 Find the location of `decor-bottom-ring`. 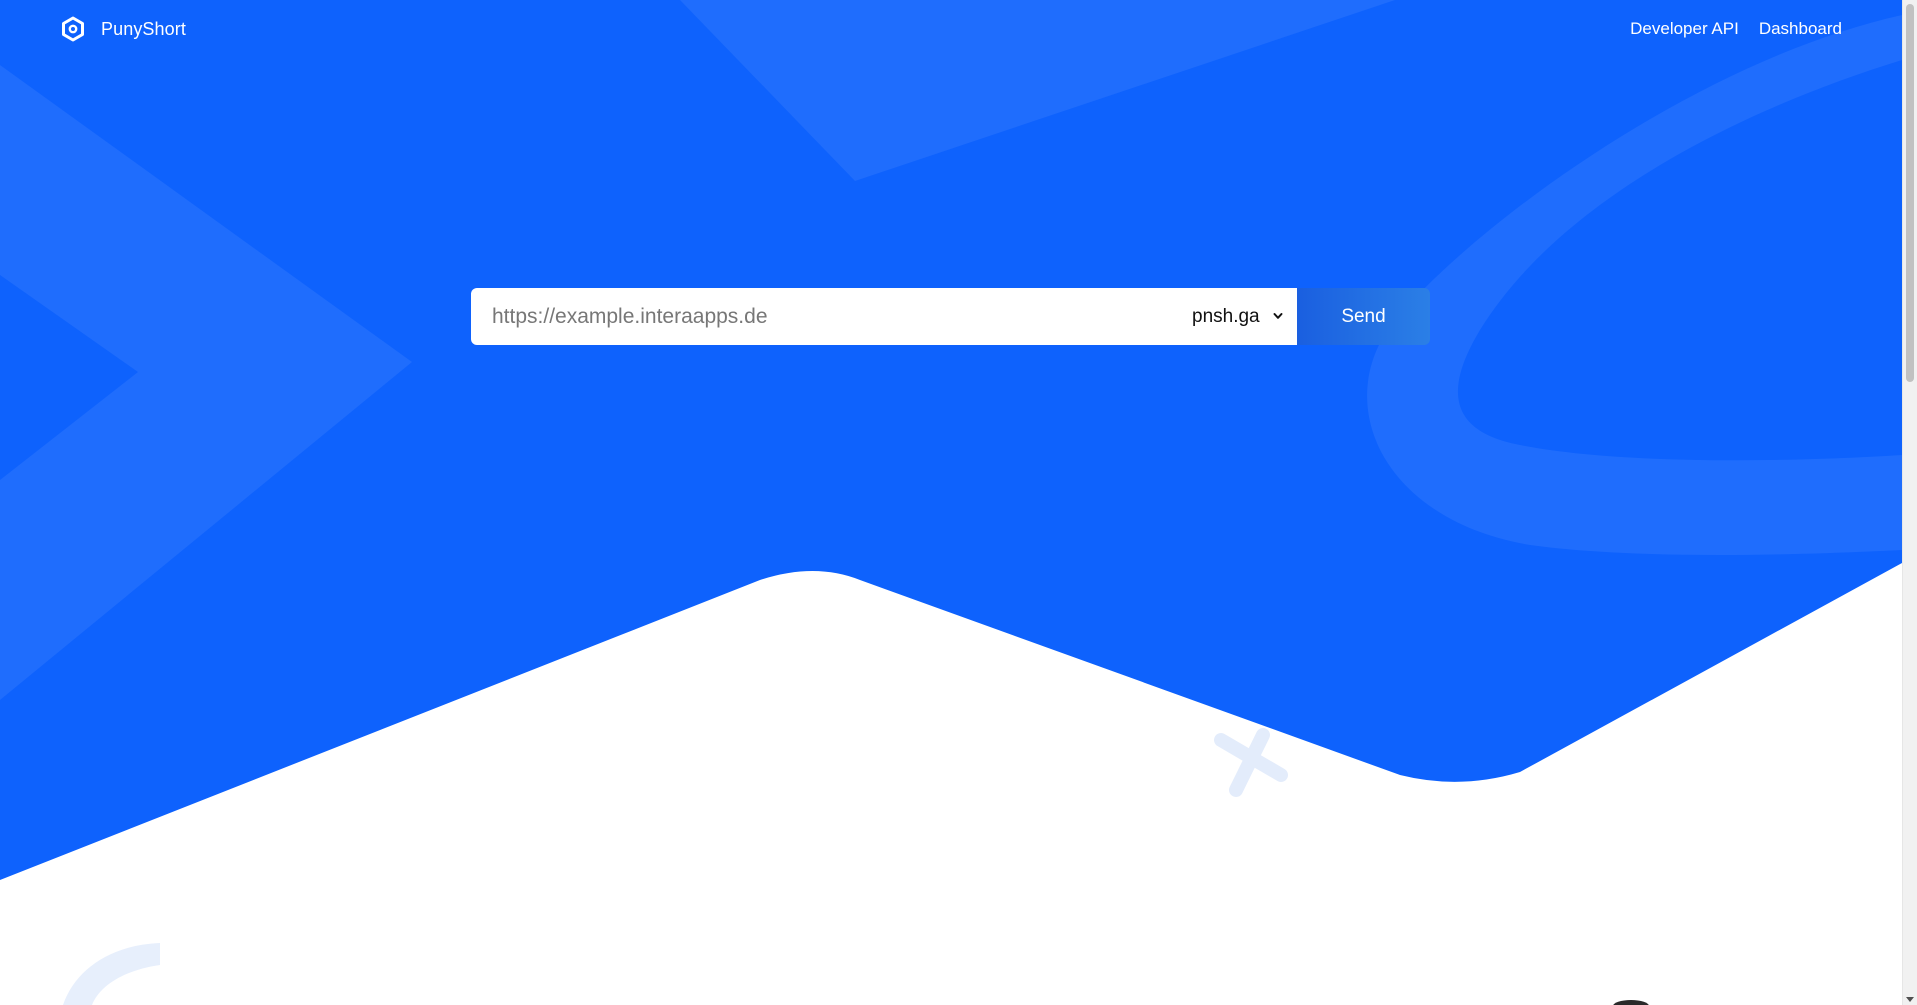

decor-bottom-ring is located at coordinates (111, 974).